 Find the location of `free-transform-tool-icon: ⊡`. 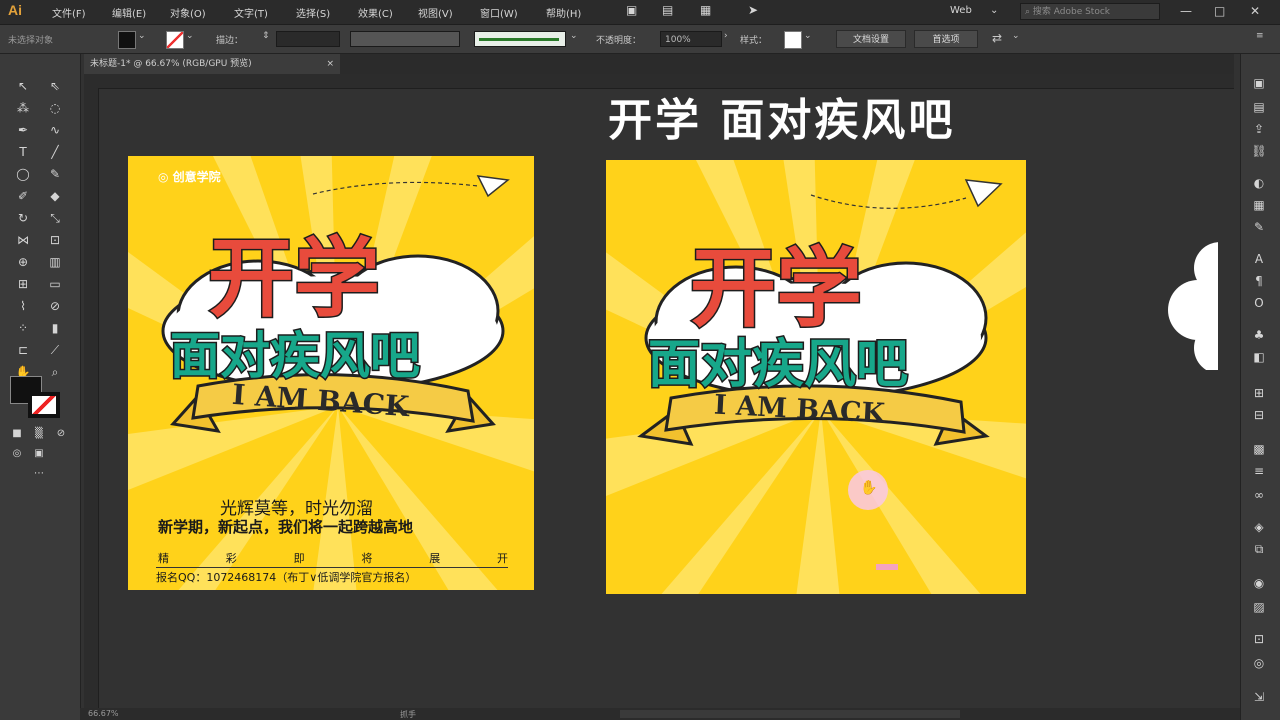

free-transform-tool-icon: ⊡ is located at coordinates (55, 240).